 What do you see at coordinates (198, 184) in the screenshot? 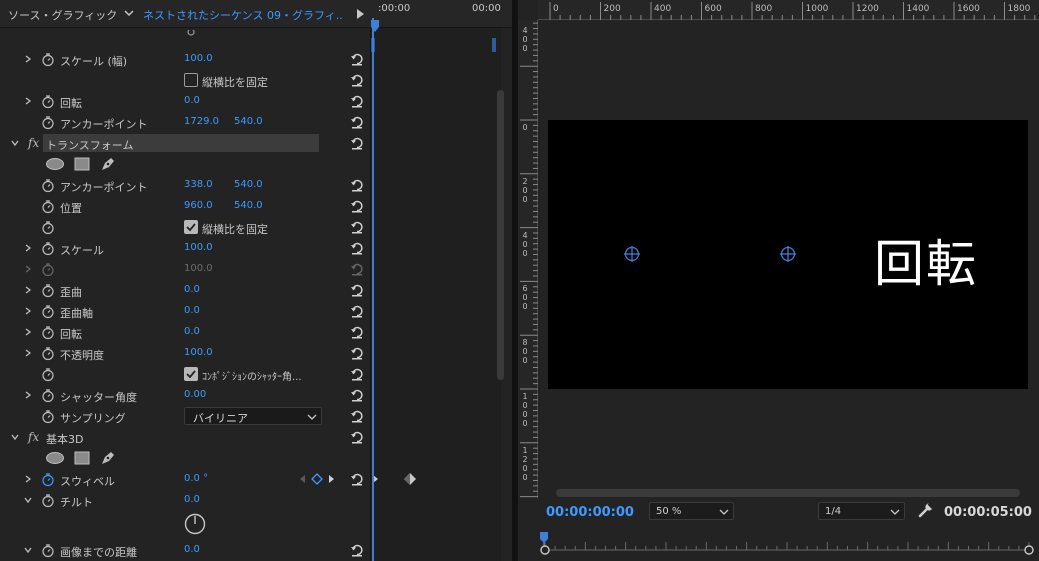
I see `prop-value-x: 338.0` at bounding box center [198, 184].